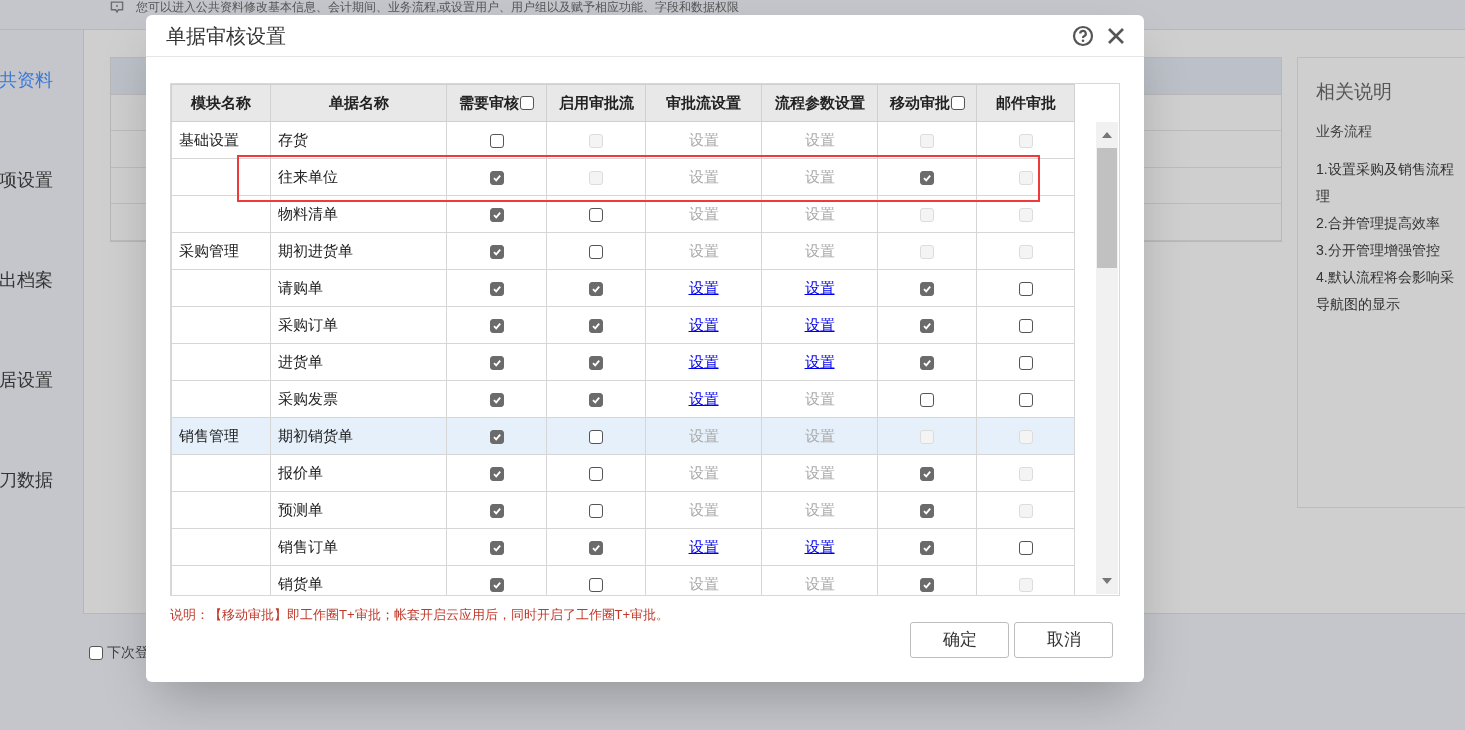  What do you see at coordinates (1358, 304) in the screenshot?
I see `info-line: 导航图的显示` at bounding box center [1358, 304].